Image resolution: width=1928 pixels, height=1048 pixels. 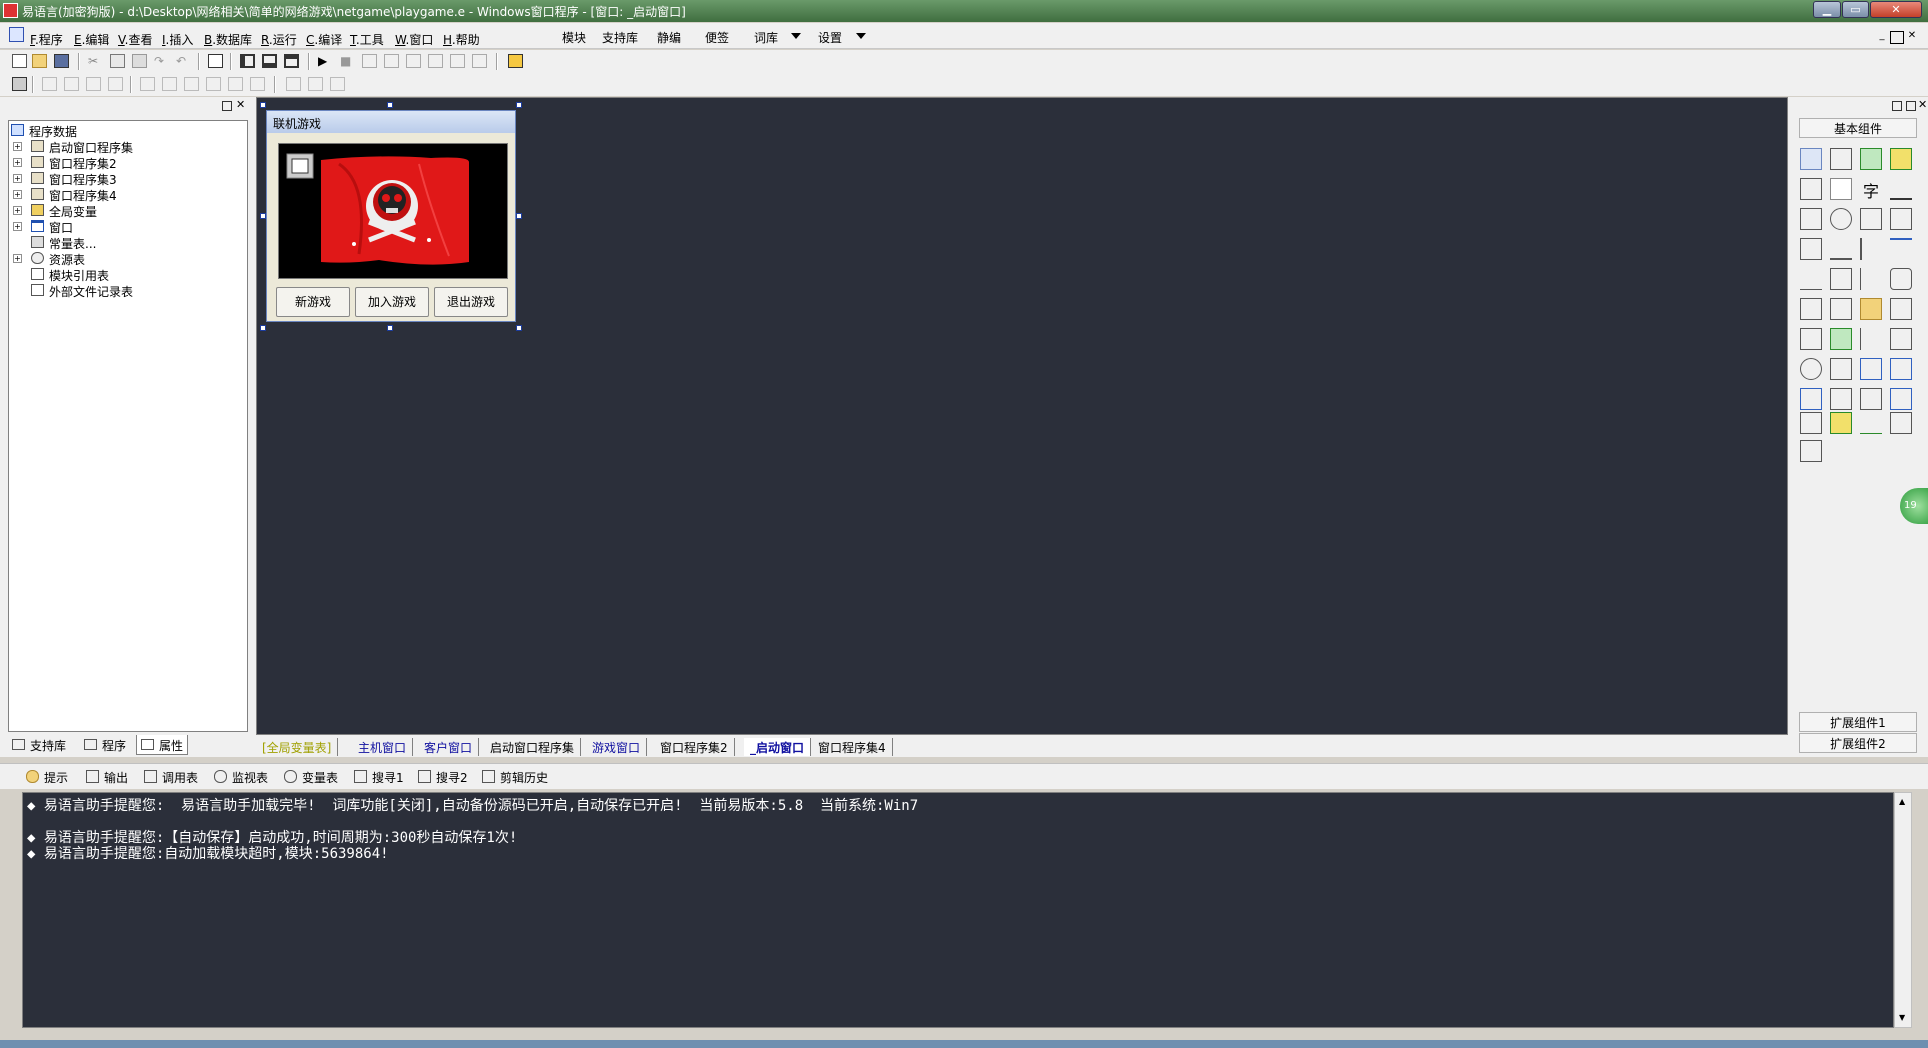 What do you see at coordinates (46, 39) in the screenshot?
I see `menu-program: F.程序` at bounding box center [46, 39].